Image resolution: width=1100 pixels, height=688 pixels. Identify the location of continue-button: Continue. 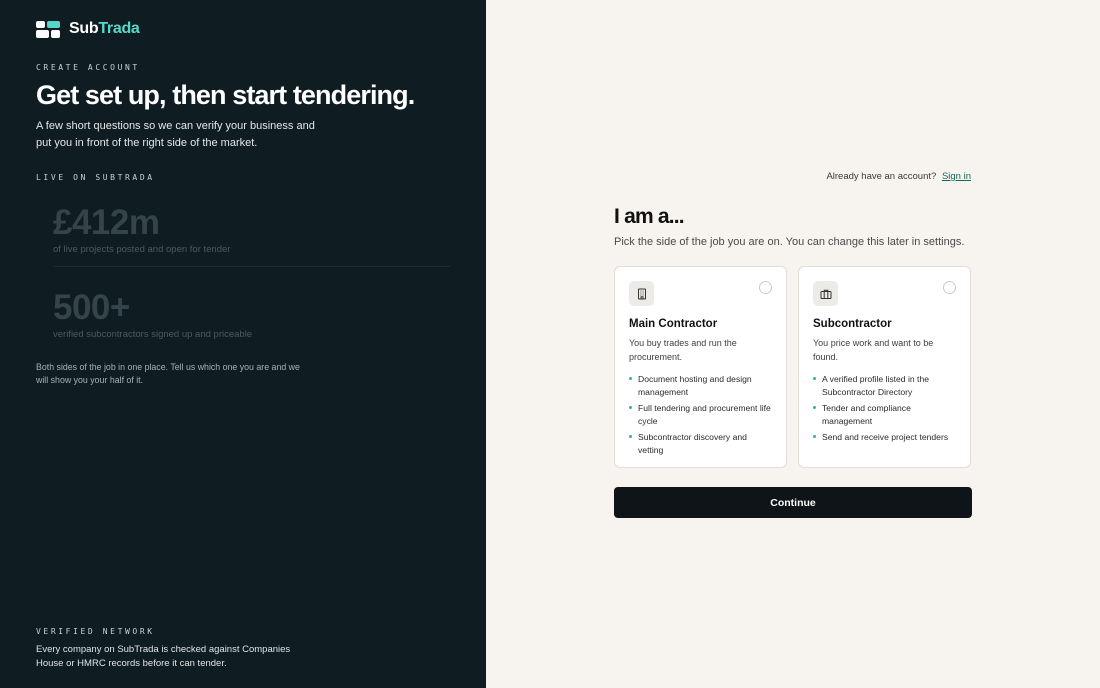
(793, 502).